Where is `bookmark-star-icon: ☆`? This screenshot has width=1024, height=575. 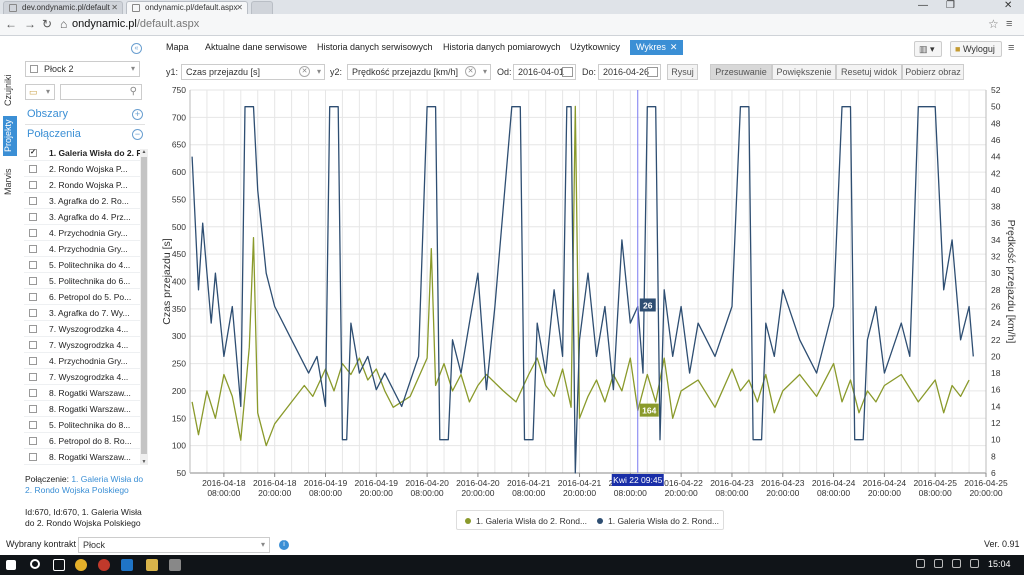
bookmark-star-icon: ☆ is located at coordinates (993, 24).